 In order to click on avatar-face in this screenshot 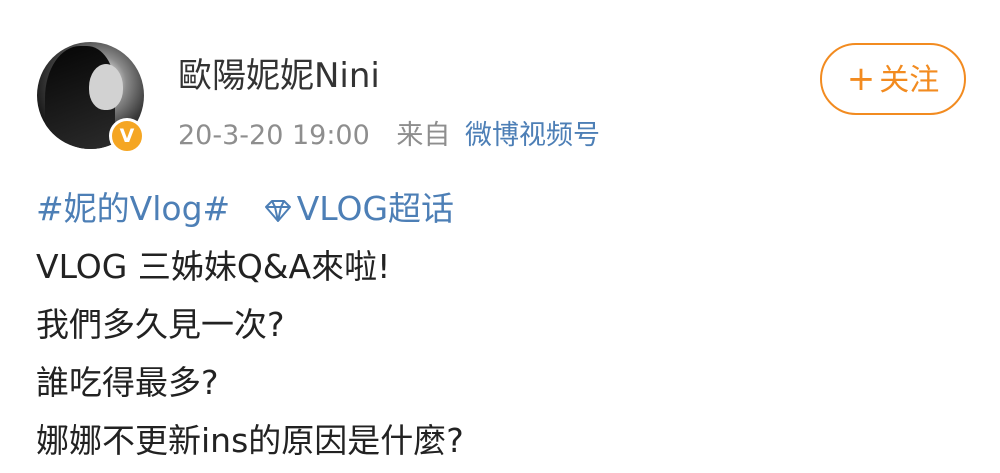, I will do `click(106, 87)`.